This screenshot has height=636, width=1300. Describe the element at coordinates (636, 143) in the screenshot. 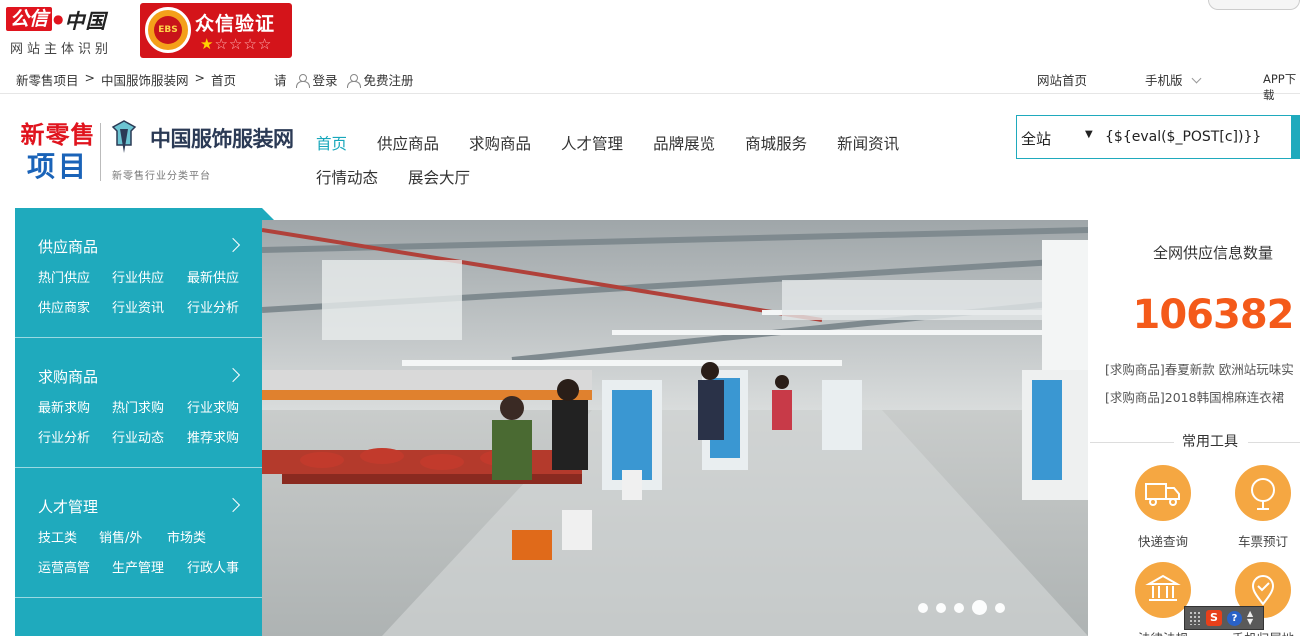

I see `nav-row-1: 首页 供应商品 求购商品 人才管理 品牌展览 商城服务 新闻资讯` at that location.